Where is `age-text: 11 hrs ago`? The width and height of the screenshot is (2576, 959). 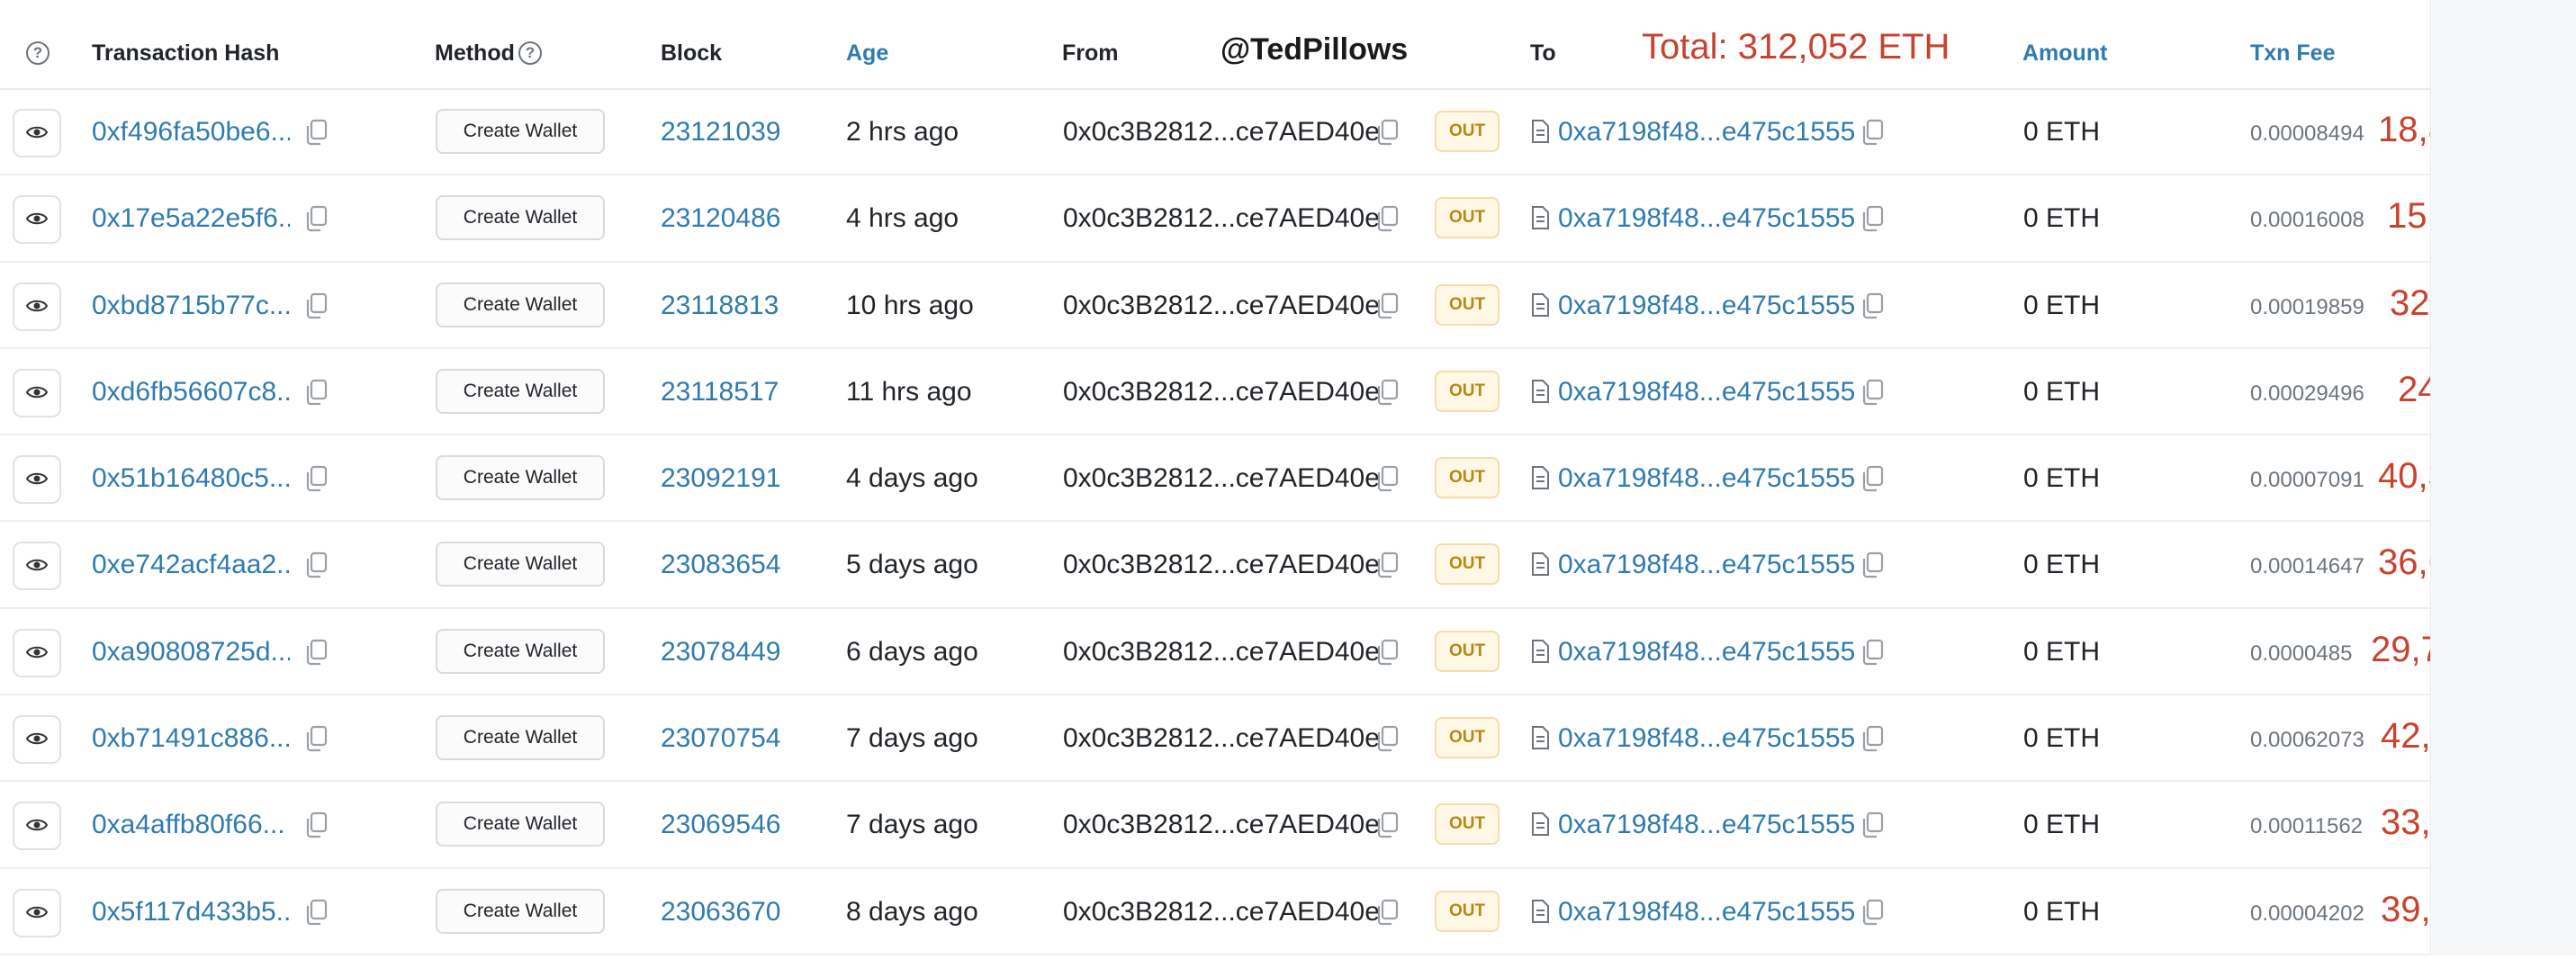
age-text: 11 hrs ago is located at coordinates (909, 391).